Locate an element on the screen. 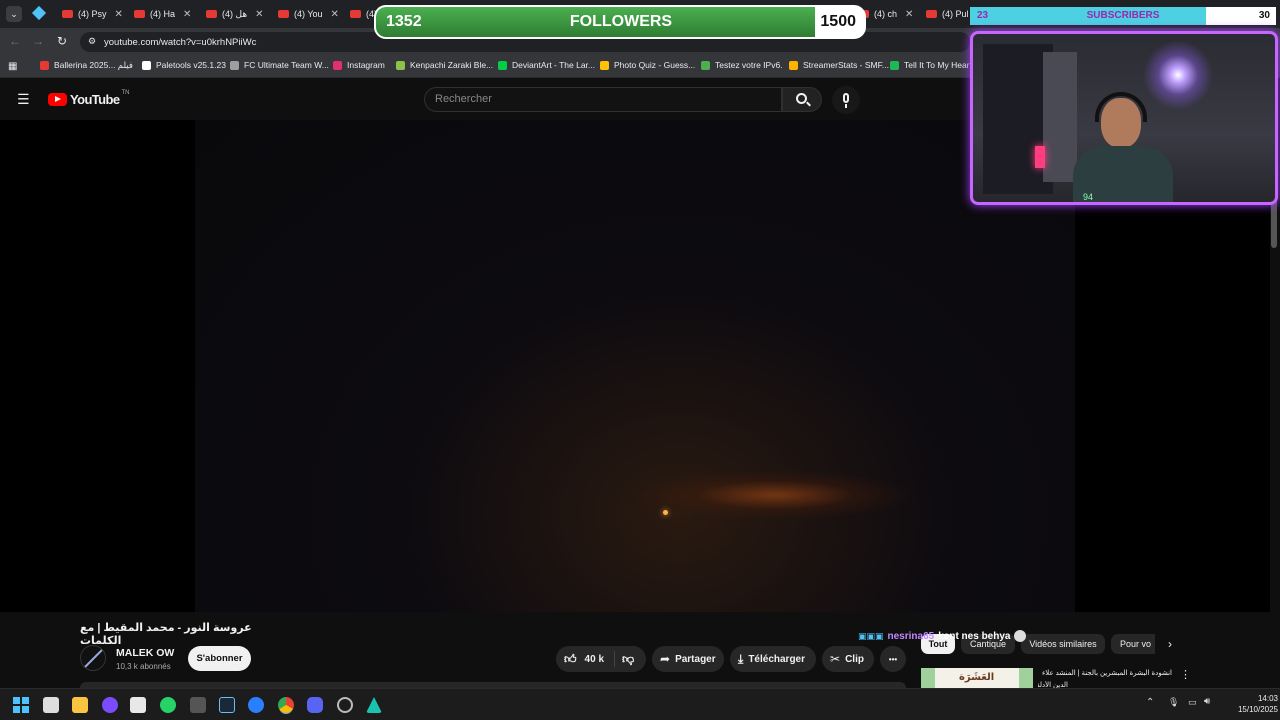 Image resolution: width=1280 pixels, height=720 pixels. browser-tab: (4) هل ✕ is located at coordinates (235, 14).